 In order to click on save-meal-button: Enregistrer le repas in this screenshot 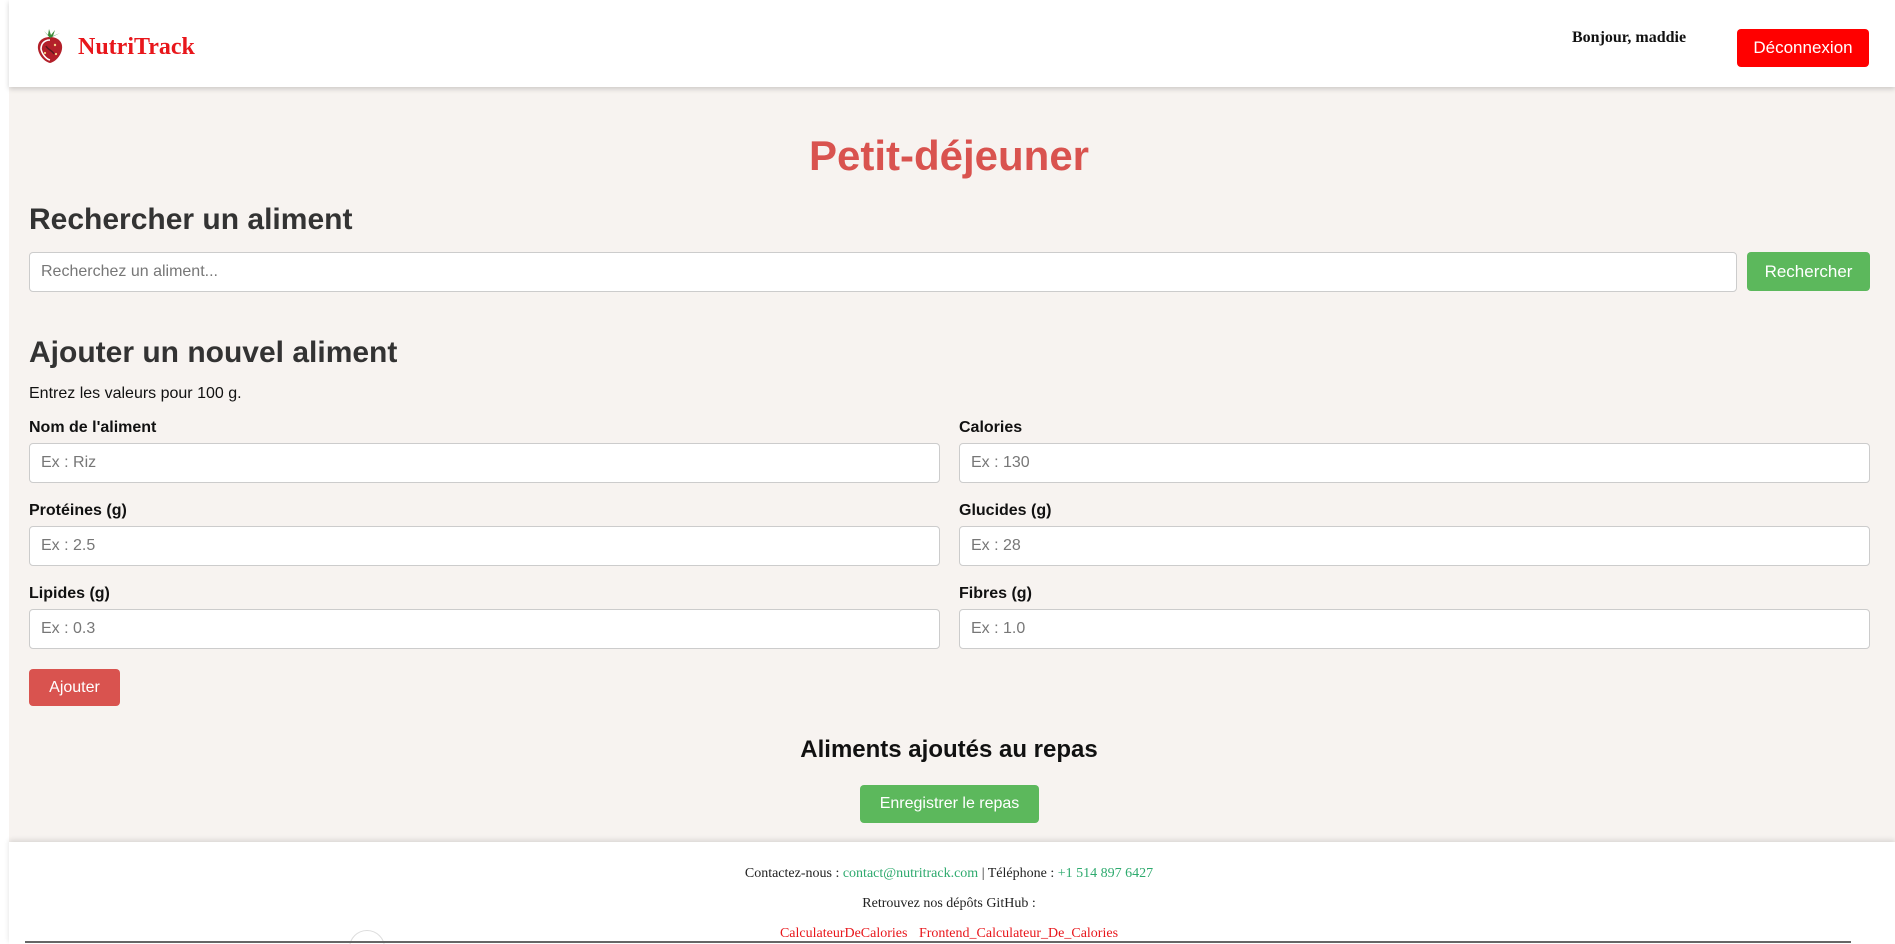, I will do `click(949, 804)`.